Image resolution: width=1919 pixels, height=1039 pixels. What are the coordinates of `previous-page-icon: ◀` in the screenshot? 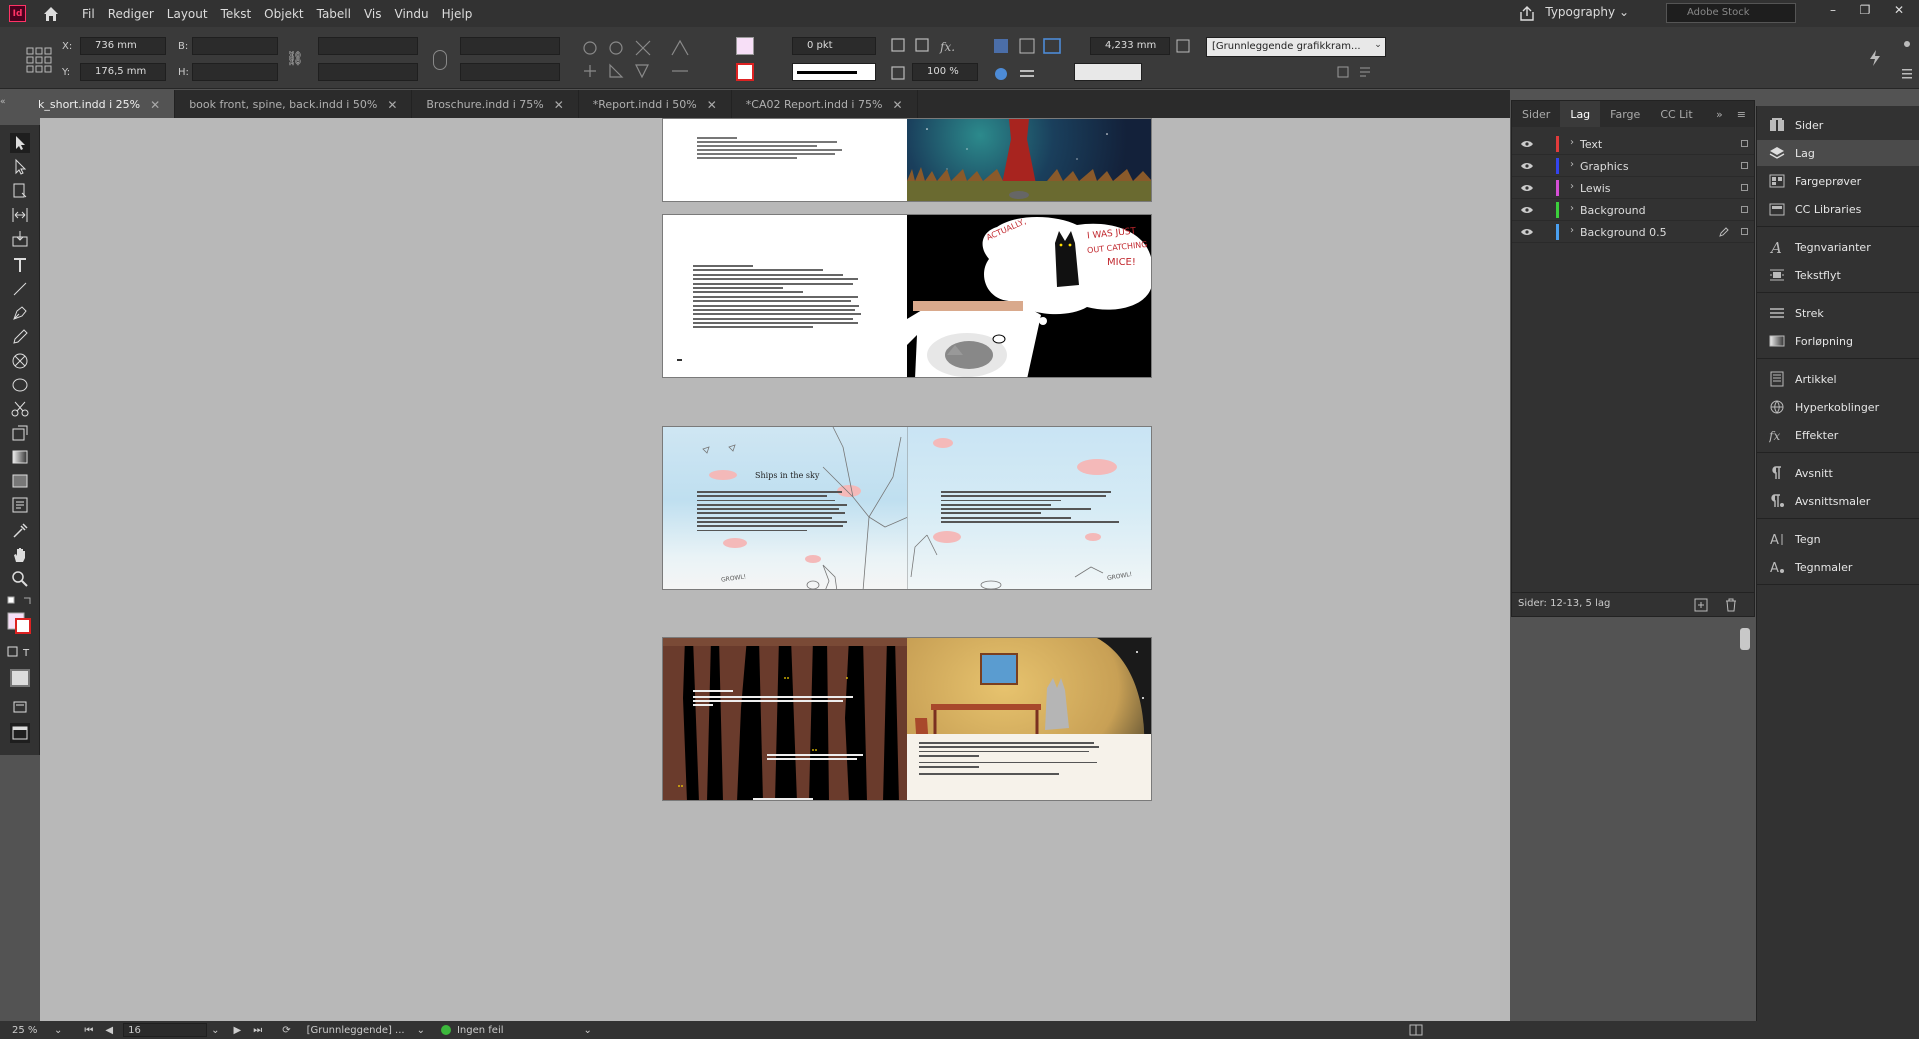 It's located at (109, 1030).